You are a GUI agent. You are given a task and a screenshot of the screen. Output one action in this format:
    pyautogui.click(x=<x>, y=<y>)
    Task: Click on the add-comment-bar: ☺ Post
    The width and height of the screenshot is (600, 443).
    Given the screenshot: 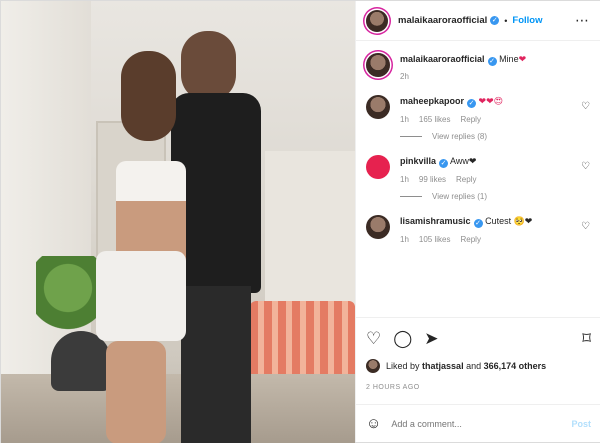 What is the action you would take?
    pyautogui.click(x=478, y=423)
    